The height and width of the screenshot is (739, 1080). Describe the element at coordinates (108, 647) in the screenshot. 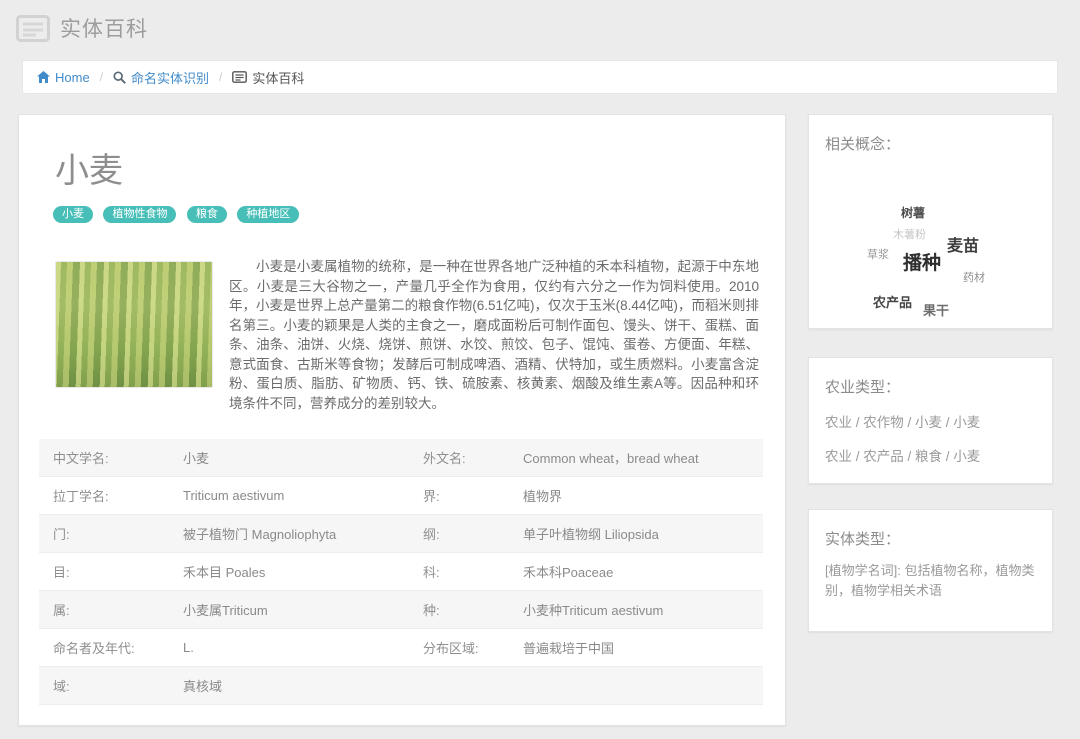

I see `info-label: 命名者及年代:` at that location.